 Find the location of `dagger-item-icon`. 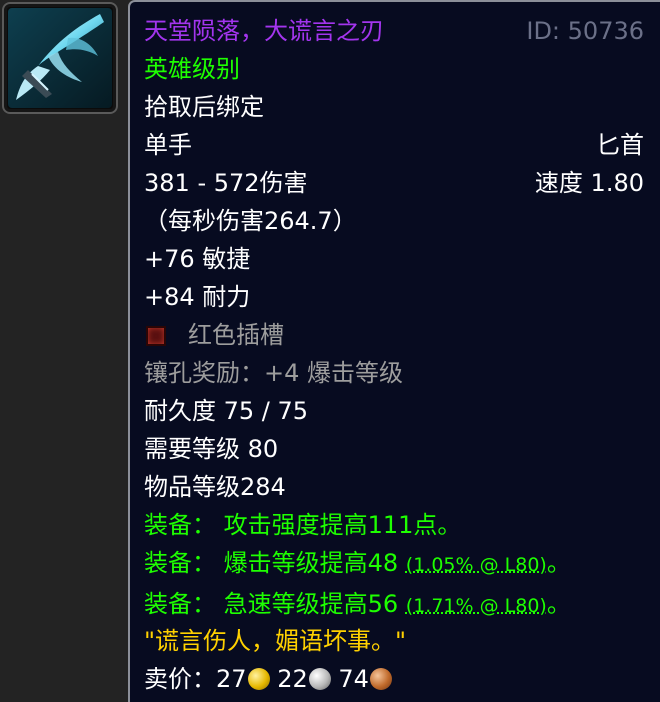

dagger-item-icon is located at coordinates (60, 58).